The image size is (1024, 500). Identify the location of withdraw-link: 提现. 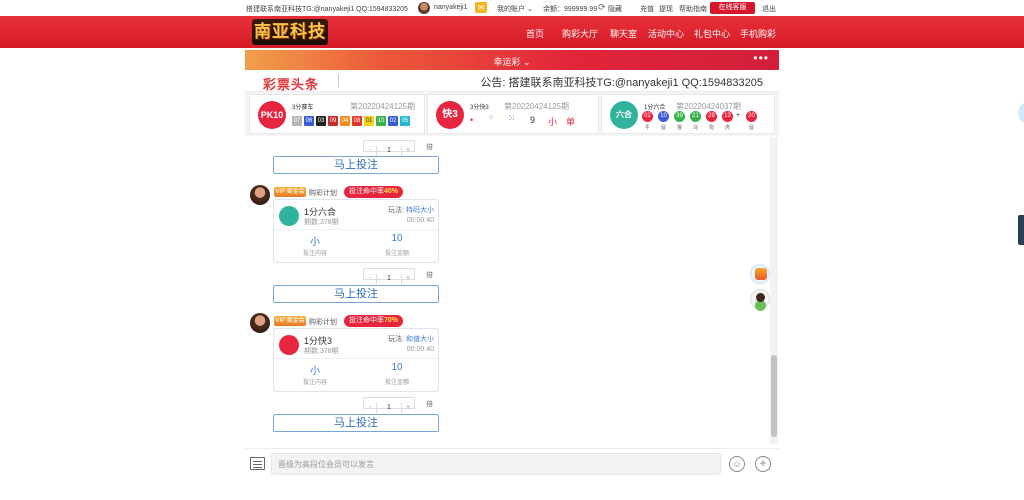
(666, 9).